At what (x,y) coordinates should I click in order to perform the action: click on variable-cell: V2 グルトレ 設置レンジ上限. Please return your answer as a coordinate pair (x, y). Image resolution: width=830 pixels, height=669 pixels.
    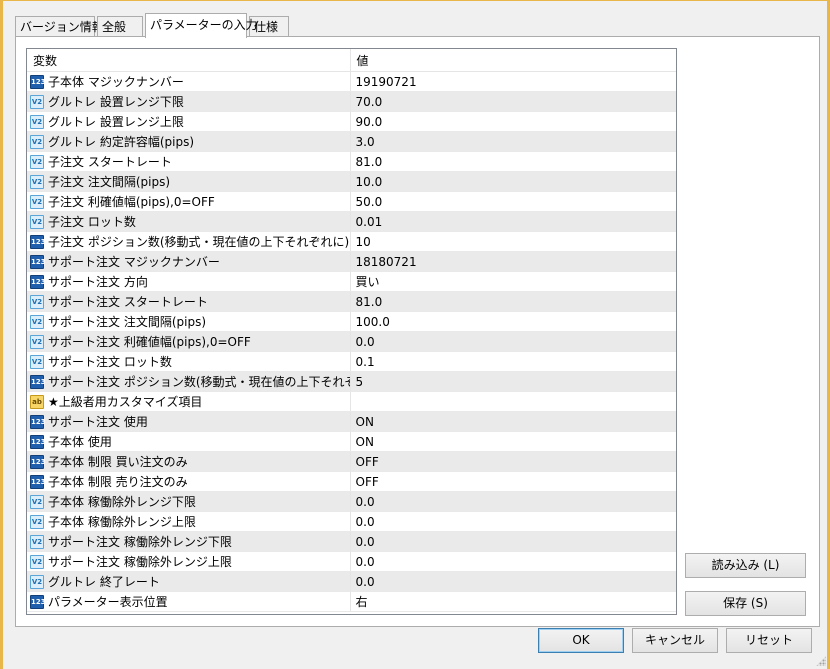
    Looking at the image, I should click on (189, 121).